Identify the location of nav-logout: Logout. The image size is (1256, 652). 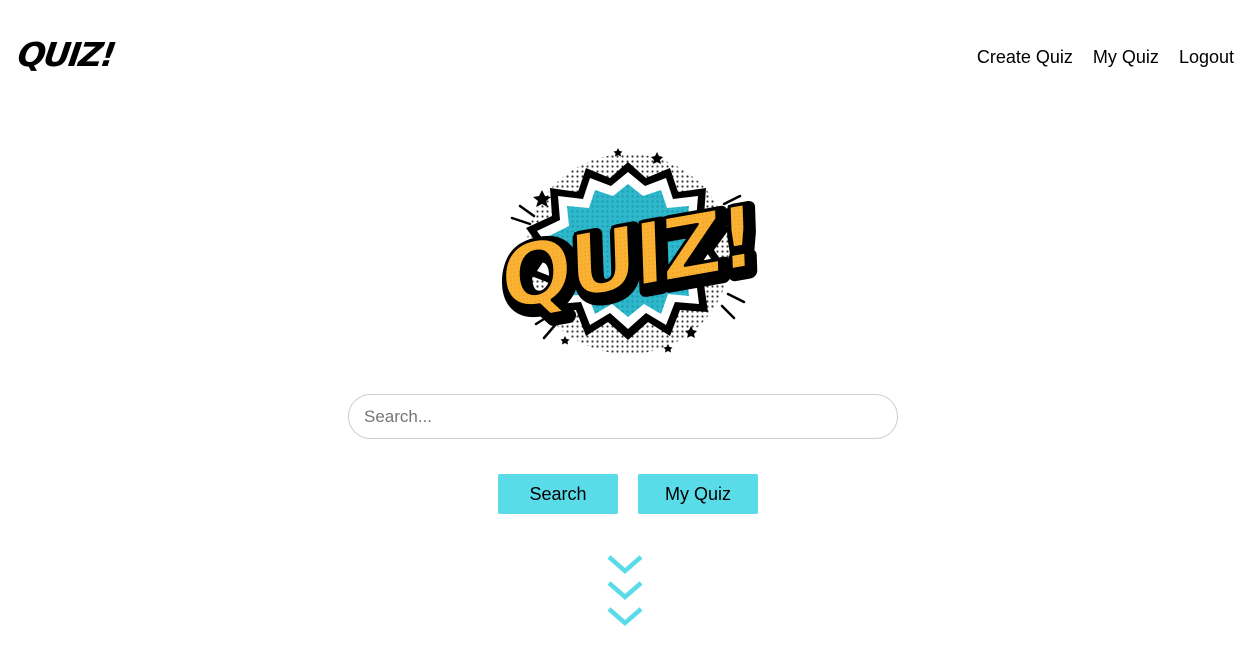
(1206, 57).